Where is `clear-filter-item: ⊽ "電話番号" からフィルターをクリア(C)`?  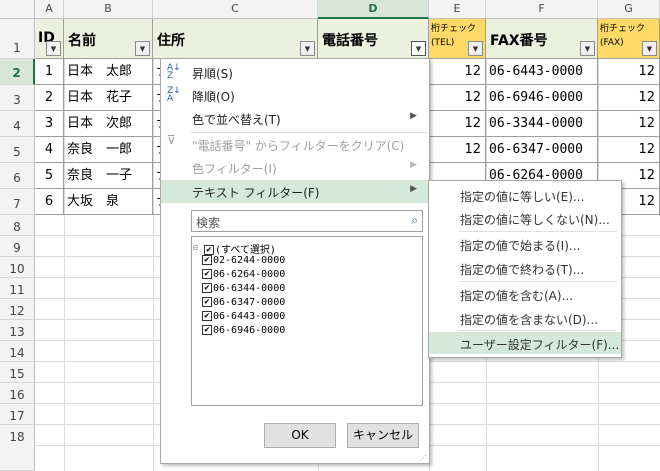
clear-filter-item: ⊽ "電話番号" からフィルターをクリア(C) is located at coordinates (295, 144).